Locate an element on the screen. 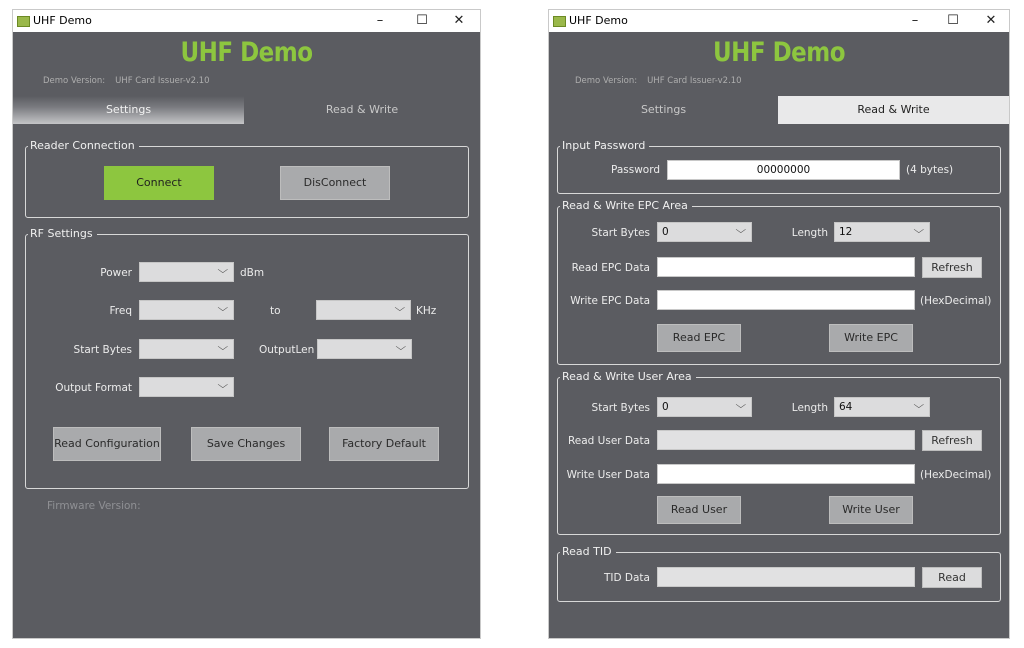 This screenshot has width=1024, height=648. read-user-data-field is located at coordinates (786, 440).